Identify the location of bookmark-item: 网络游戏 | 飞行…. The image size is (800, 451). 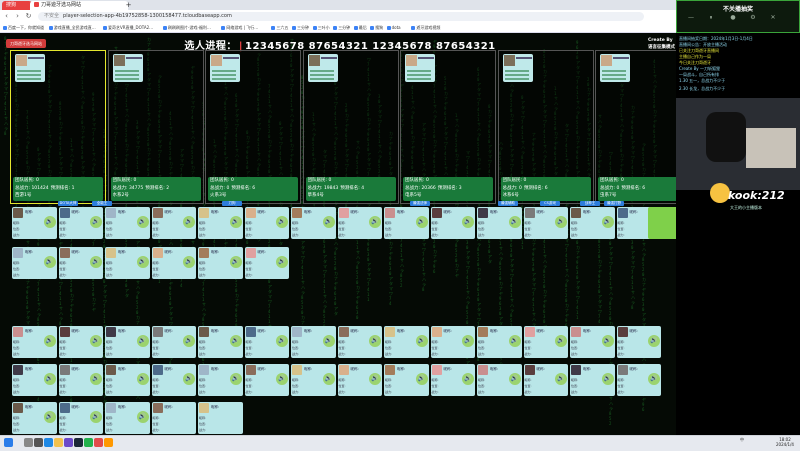
(239, 27).